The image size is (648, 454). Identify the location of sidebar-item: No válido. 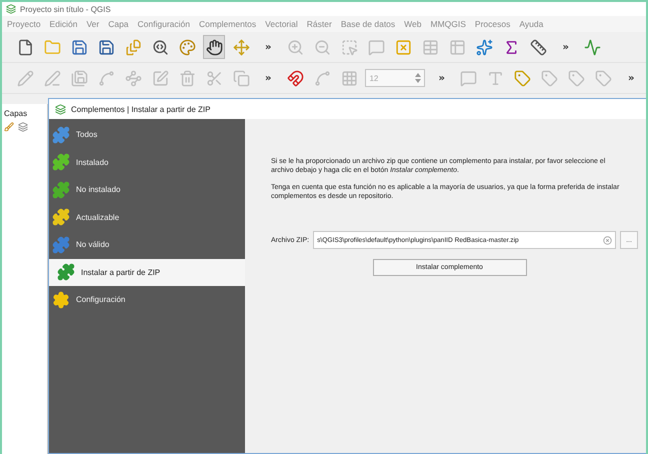
(147, 244).